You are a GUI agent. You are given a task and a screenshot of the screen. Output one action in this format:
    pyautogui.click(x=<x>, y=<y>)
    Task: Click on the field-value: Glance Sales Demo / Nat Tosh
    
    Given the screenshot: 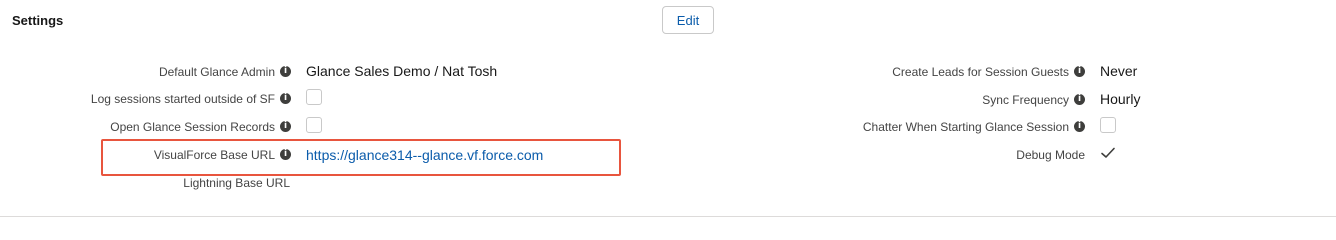 What is the action you would take?
    pyautogui.click(x=402, y=71)
    